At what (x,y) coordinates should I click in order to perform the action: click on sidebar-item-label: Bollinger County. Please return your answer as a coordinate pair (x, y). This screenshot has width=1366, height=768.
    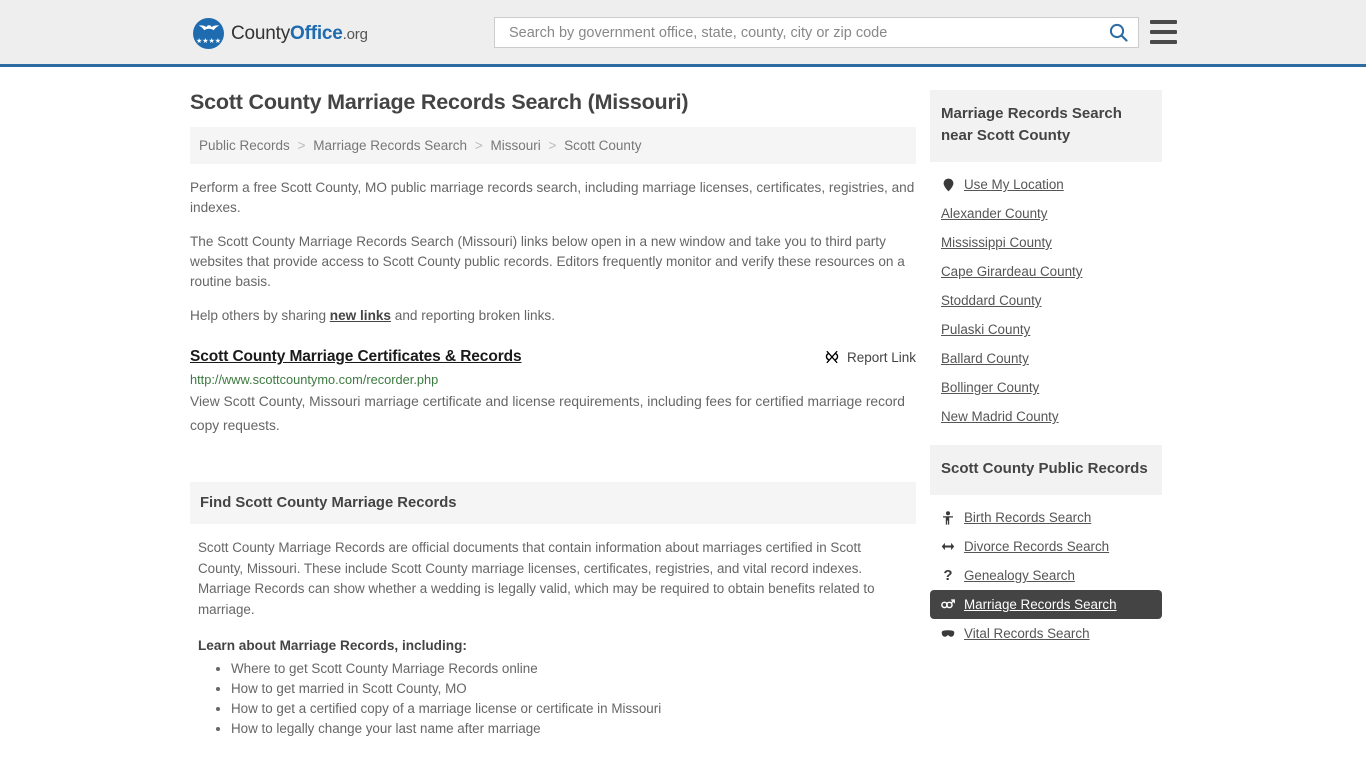
    Looking at the image, I should click on (990, 387).